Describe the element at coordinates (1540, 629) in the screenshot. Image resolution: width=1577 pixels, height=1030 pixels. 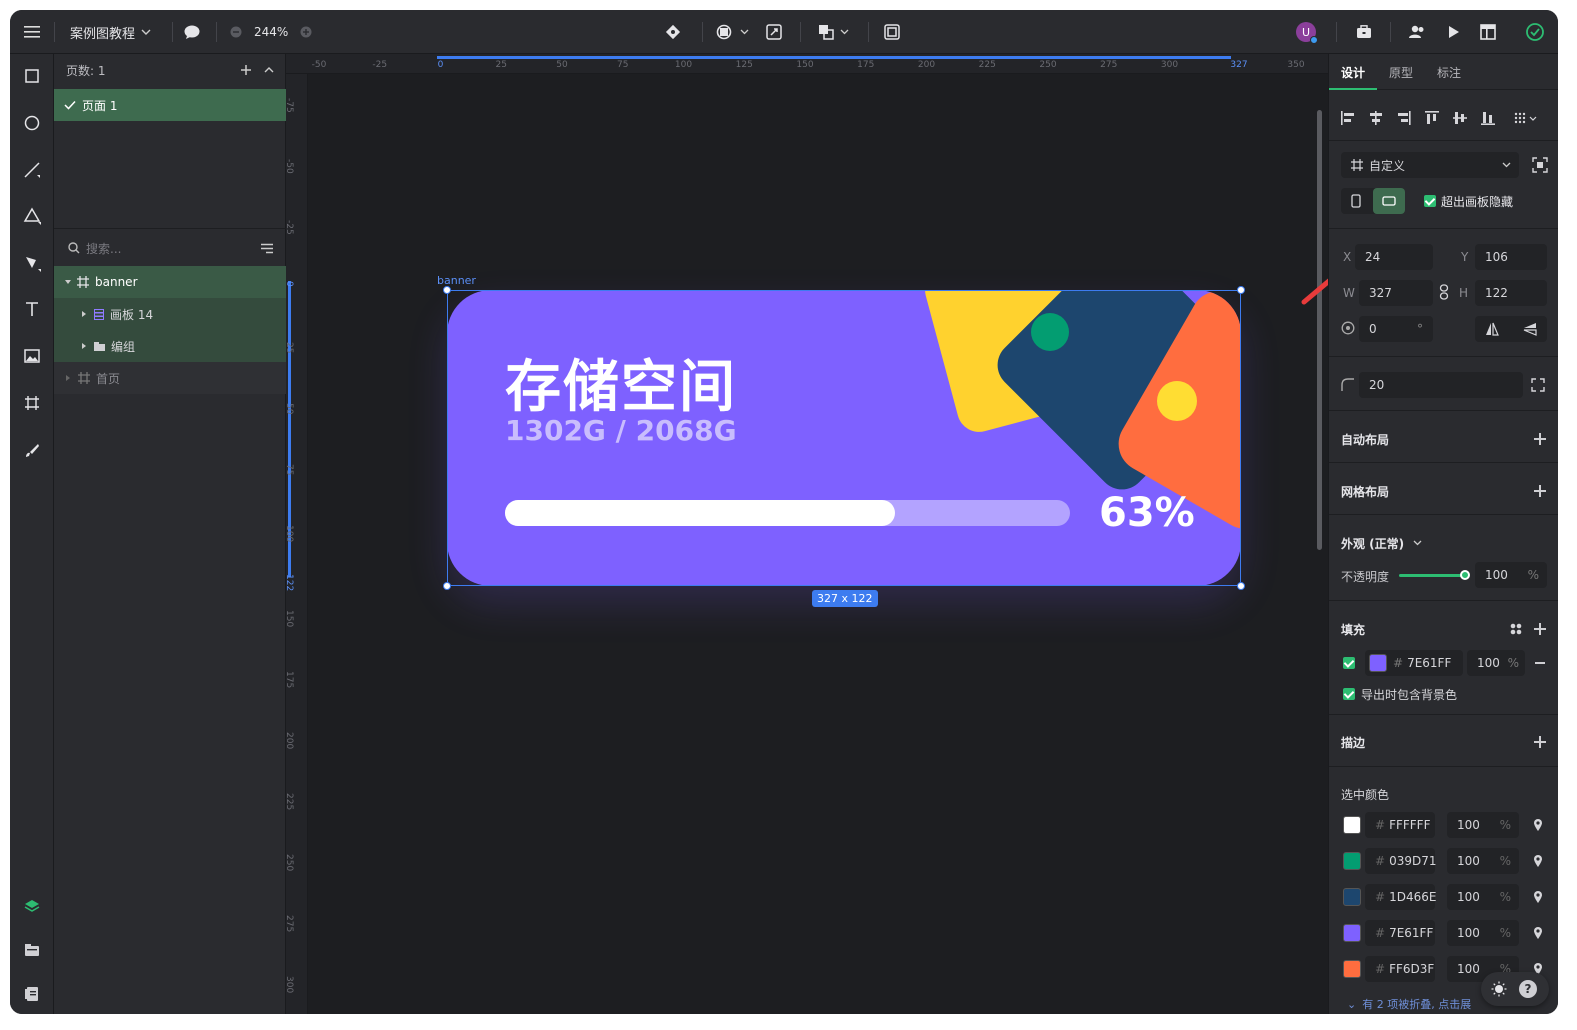
I see `add-fill-icon` at that location.